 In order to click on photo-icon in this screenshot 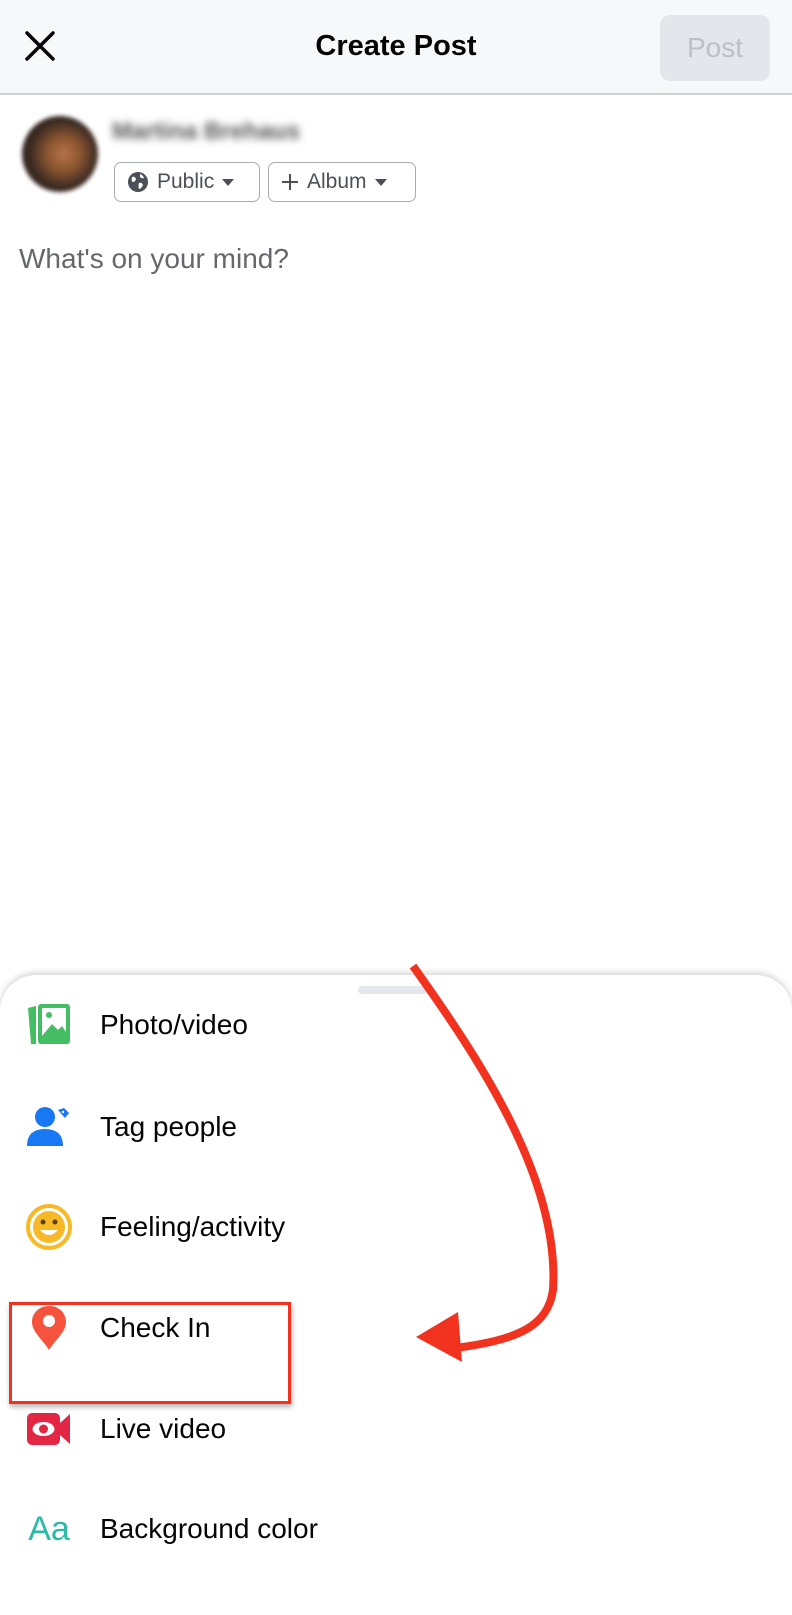, I will do `click(49, 1025)`.